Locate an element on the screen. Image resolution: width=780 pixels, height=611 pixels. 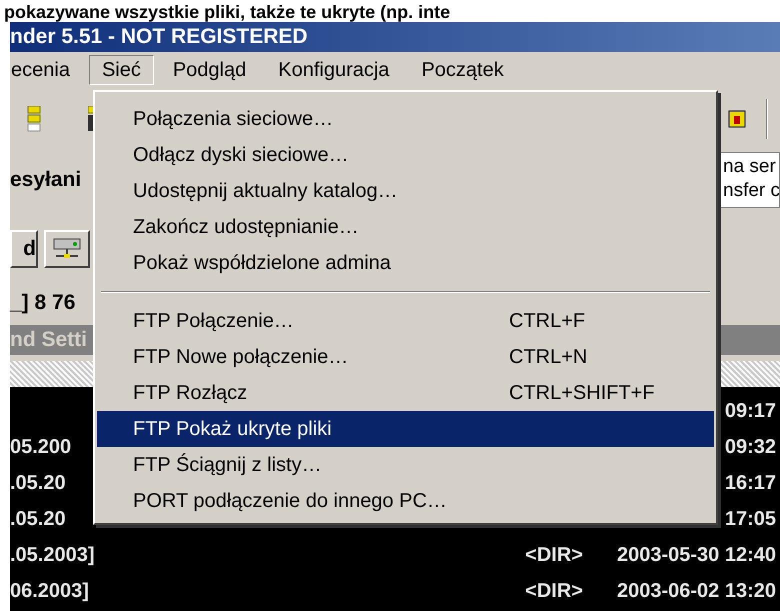
menu-item: FTP Nowe połączenie… CTRL+N is located at coordinates (405, 357).